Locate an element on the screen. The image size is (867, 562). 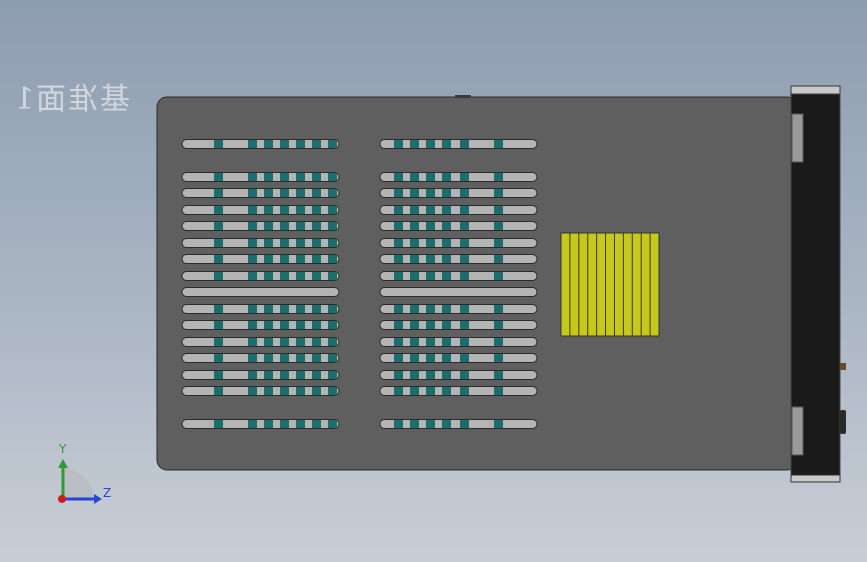
heatsink is located at coordinates (610, 284).